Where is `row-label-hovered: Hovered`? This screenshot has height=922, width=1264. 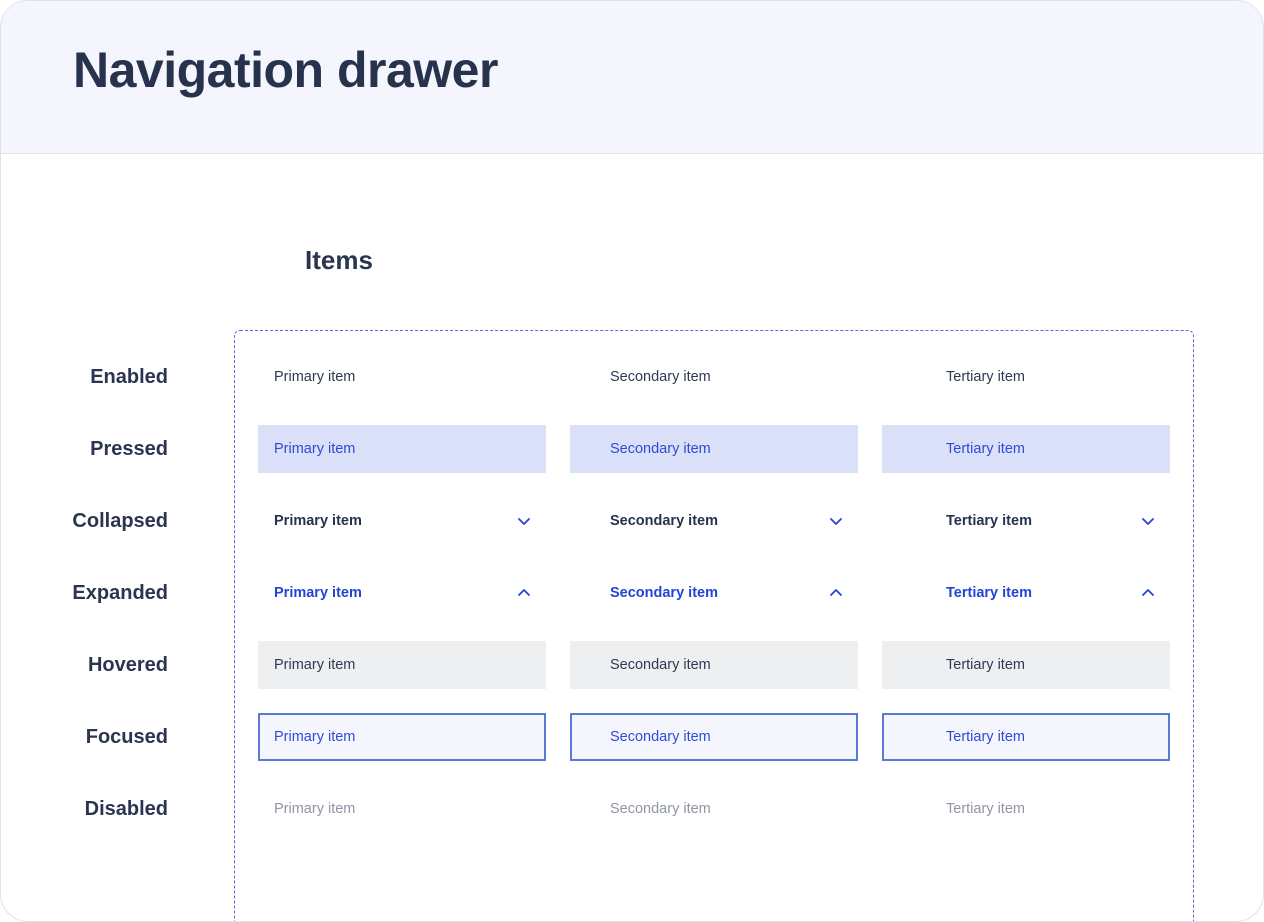 row-label-hovered: Hovered is located at coordinates (127, 665).